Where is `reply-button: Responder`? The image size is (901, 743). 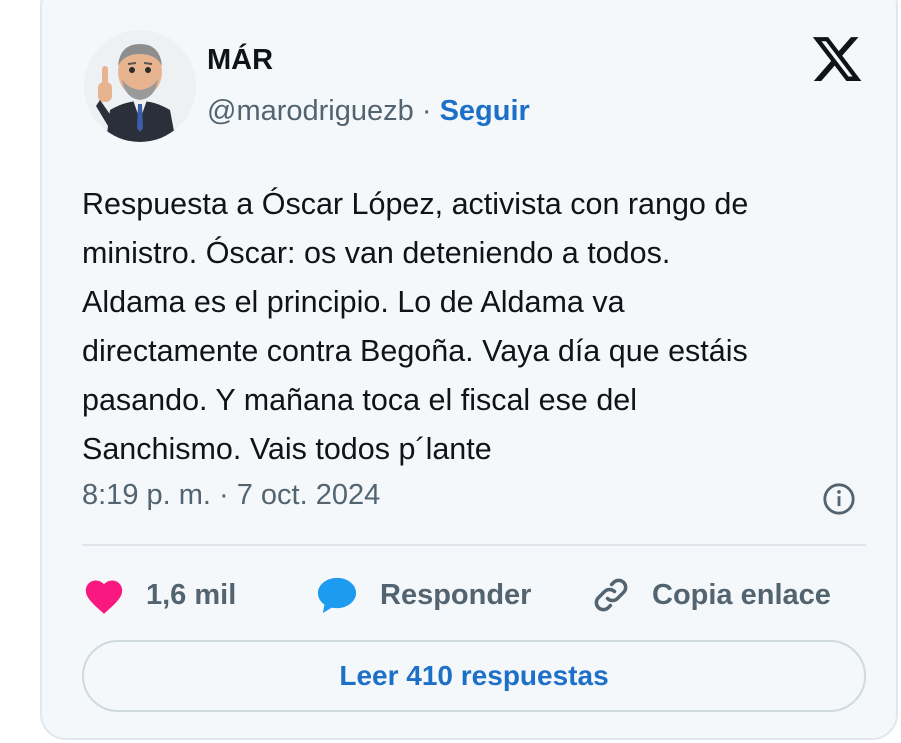
reply-button: Responder is located at coordinates (422, 595).